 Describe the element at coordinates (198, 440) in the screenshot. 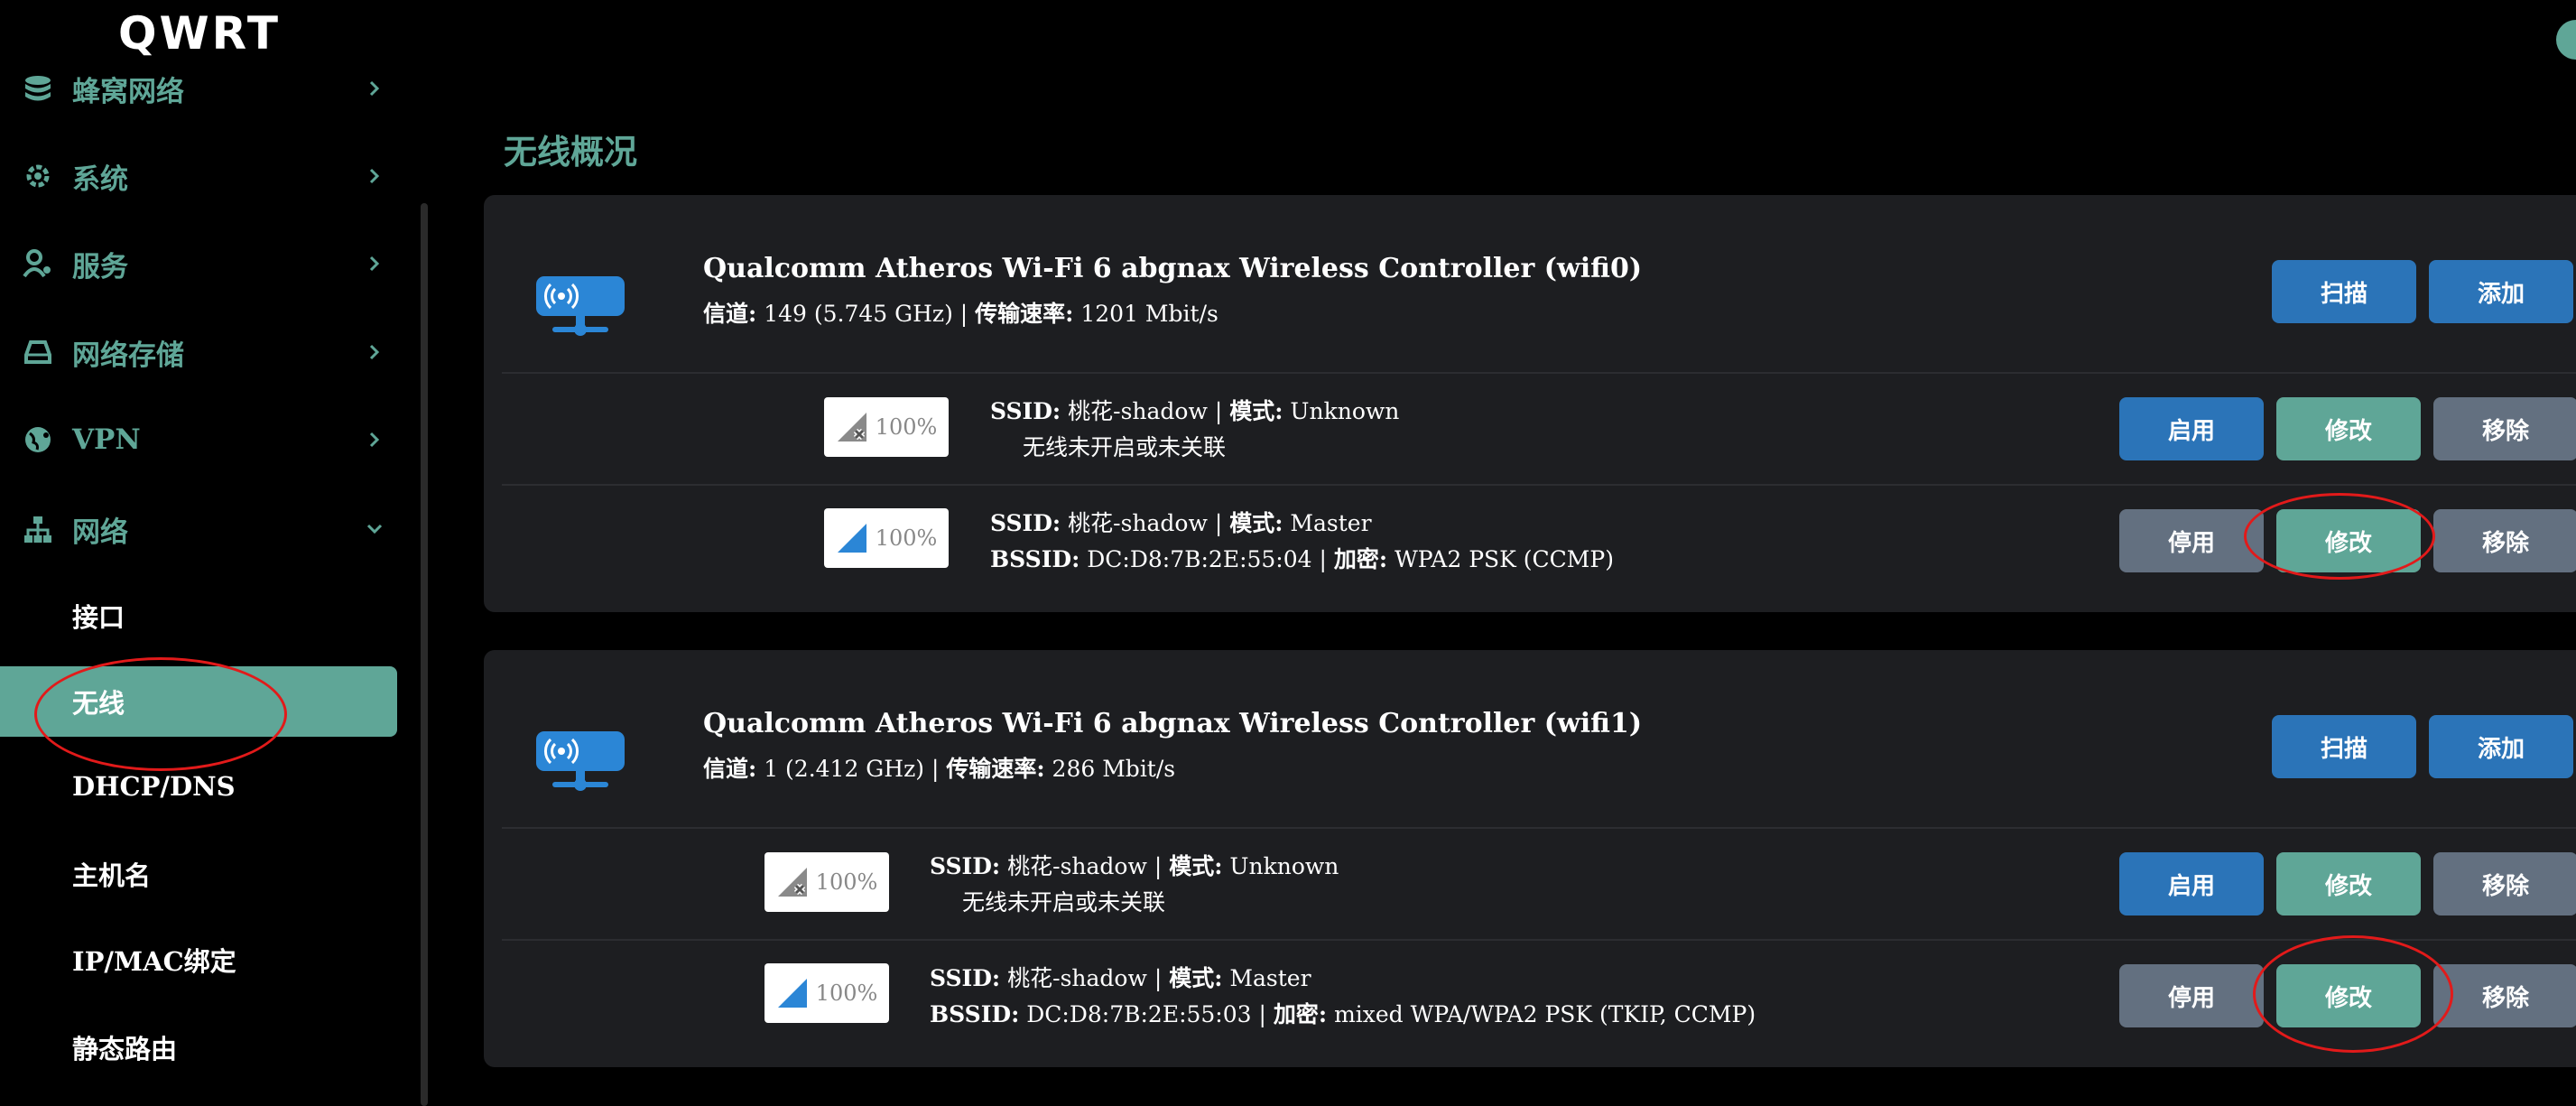

I see `sidebar-item-vpn: VPN` at that location.